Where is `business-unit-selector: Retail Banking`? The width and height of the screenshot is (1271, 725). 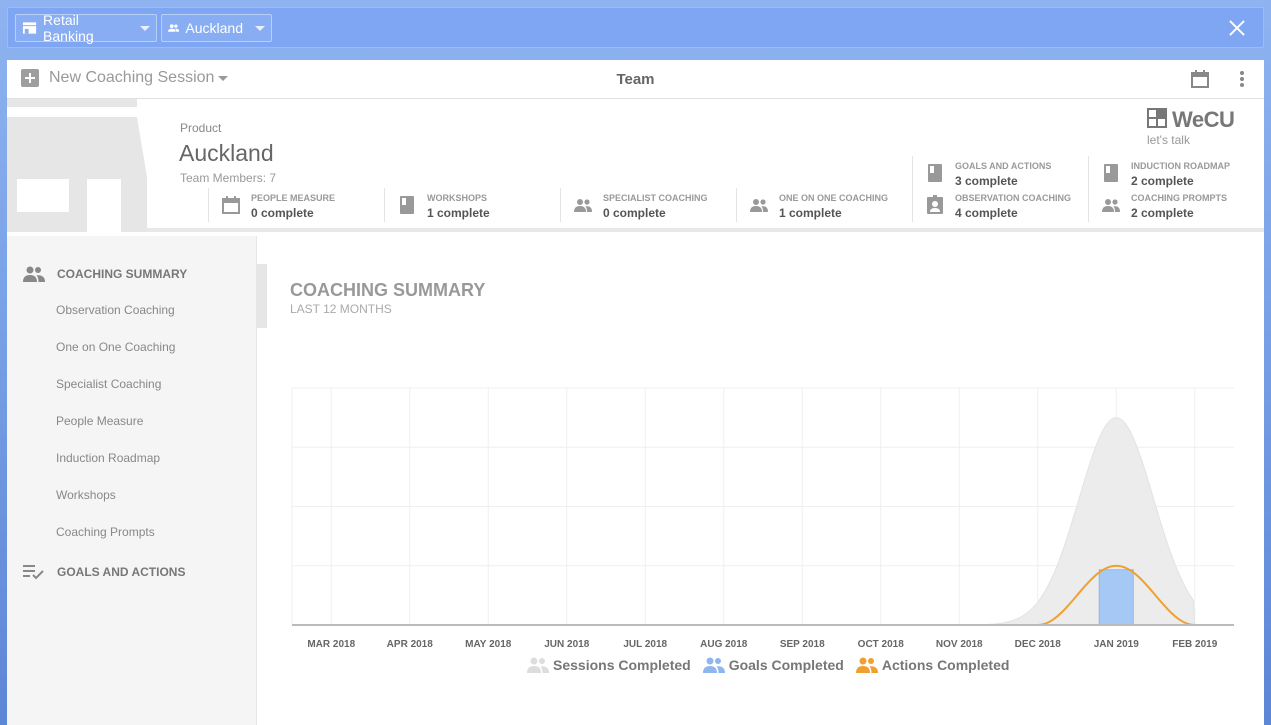
business-unit-selector: Retail Banking is located at coordinates (86, 28).